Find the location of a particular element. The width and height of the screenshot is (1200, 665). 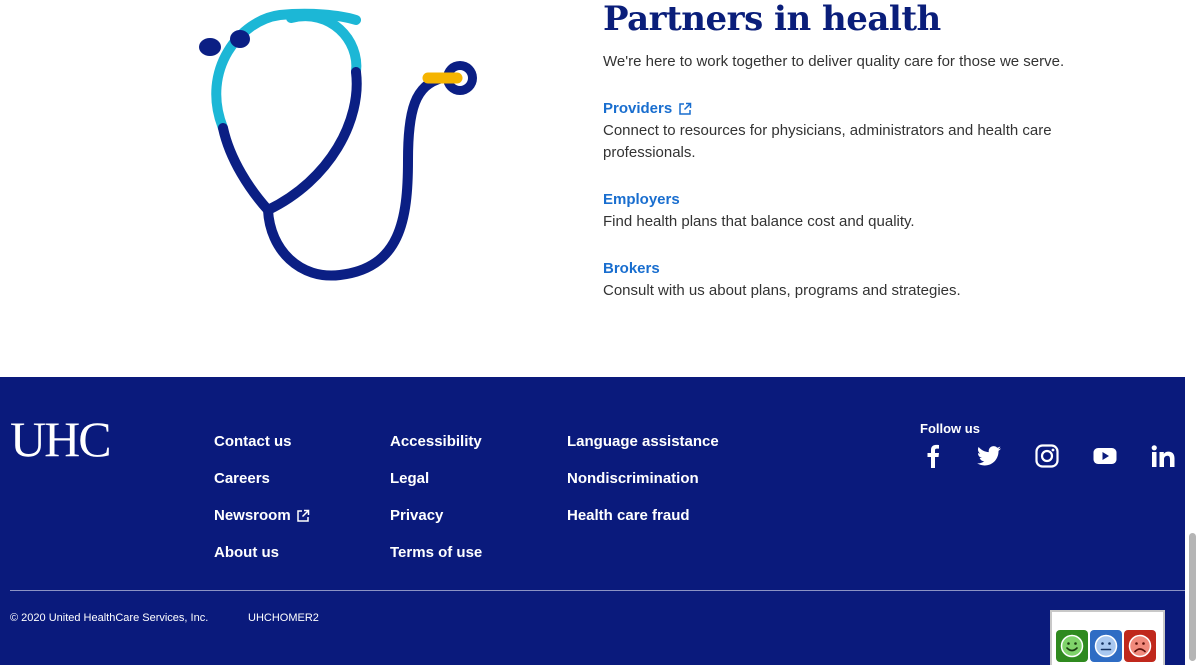

scrollbar-thumb is located at coordinates (1192, 597).